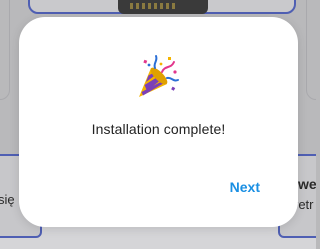  Describe the element at coordinates (307, 184) in the screenshot. I see `option-tile-right-title: wer` at that location.